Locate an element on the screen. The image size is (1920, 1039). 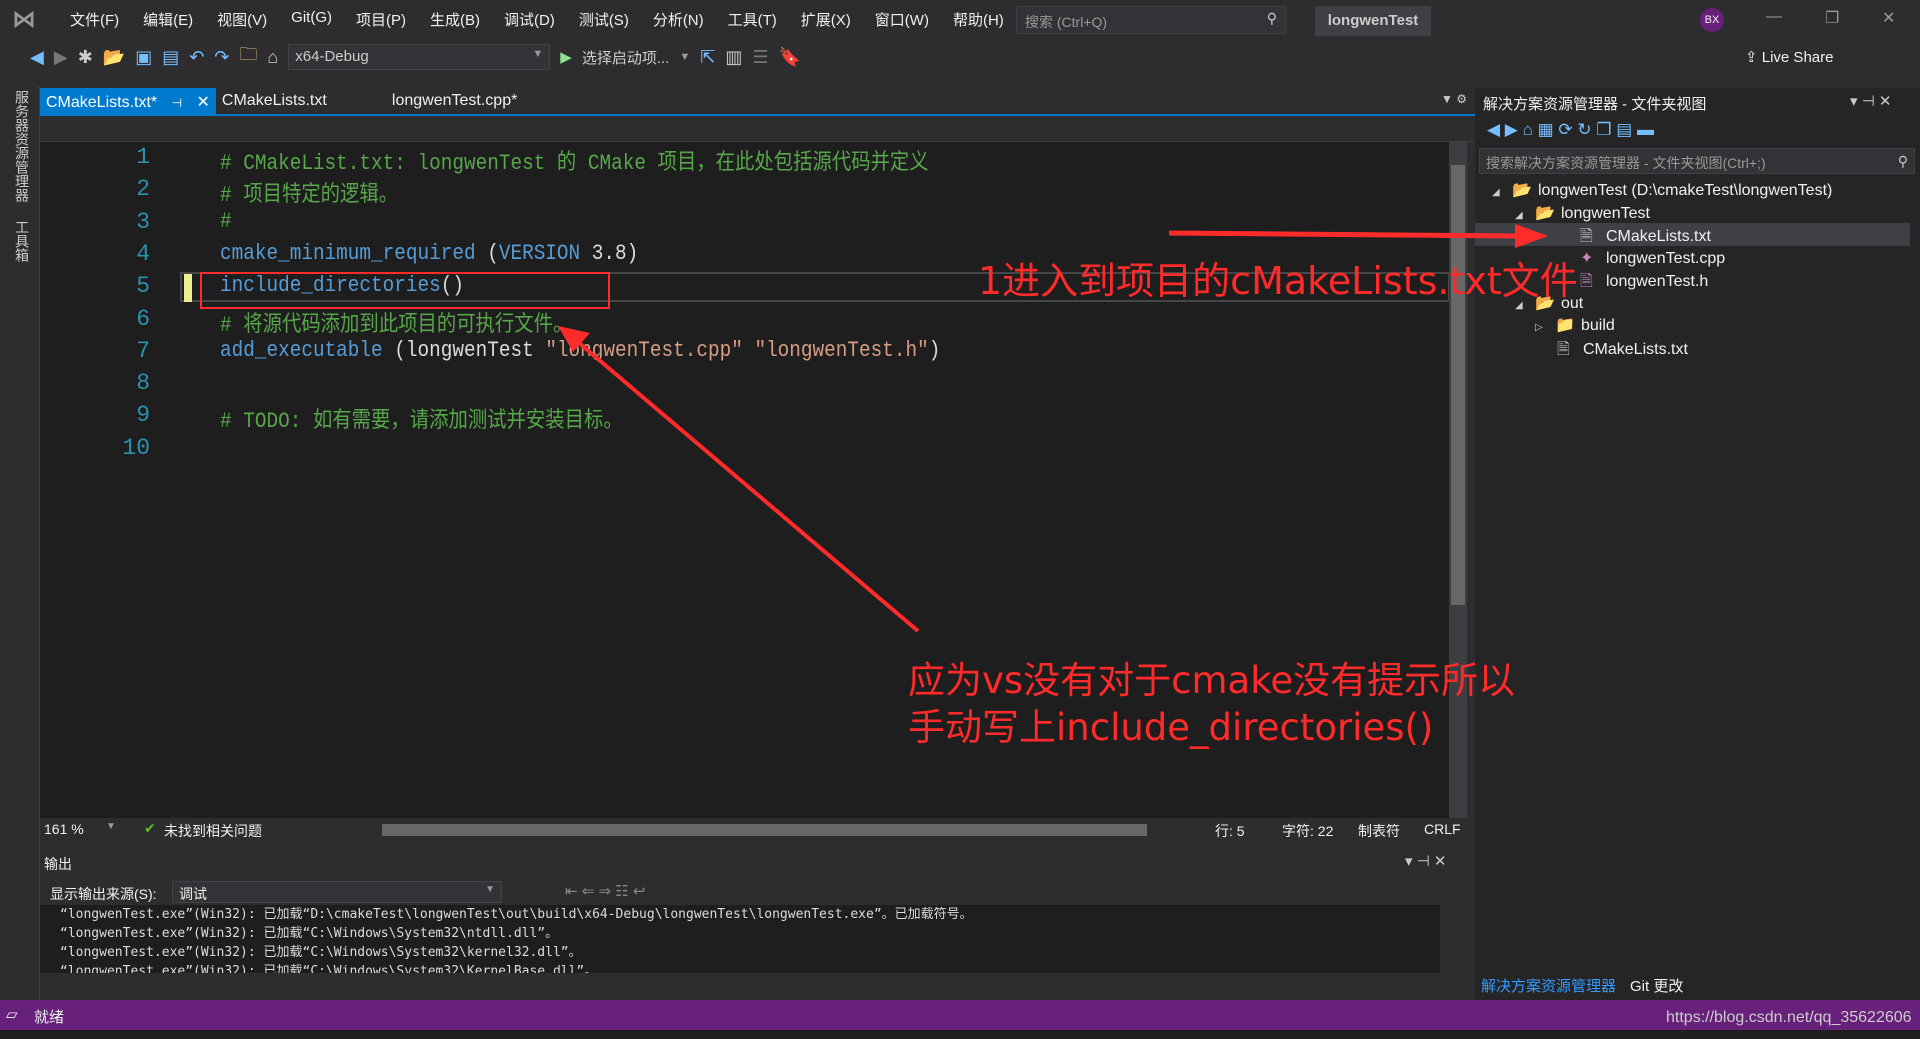
arrow-to-cmakelists is located at coordinates (1344, 234).